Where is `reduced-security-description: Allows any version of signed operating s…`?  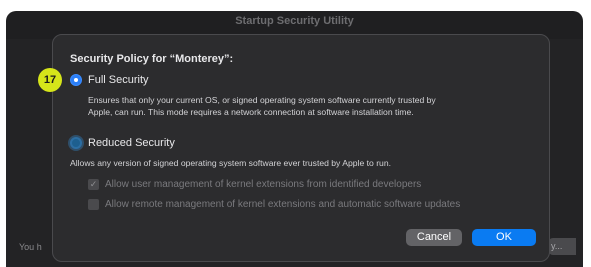 reduced-security-description: Allows any version of signed operating s… is located at coordinates (230, 163).